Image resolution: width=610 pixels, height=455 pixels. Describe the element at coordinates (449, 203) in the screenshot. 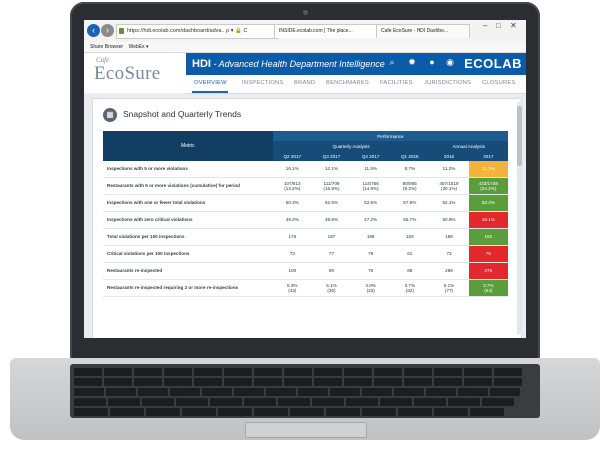

I see `metric-value: 52.1%` at that location.